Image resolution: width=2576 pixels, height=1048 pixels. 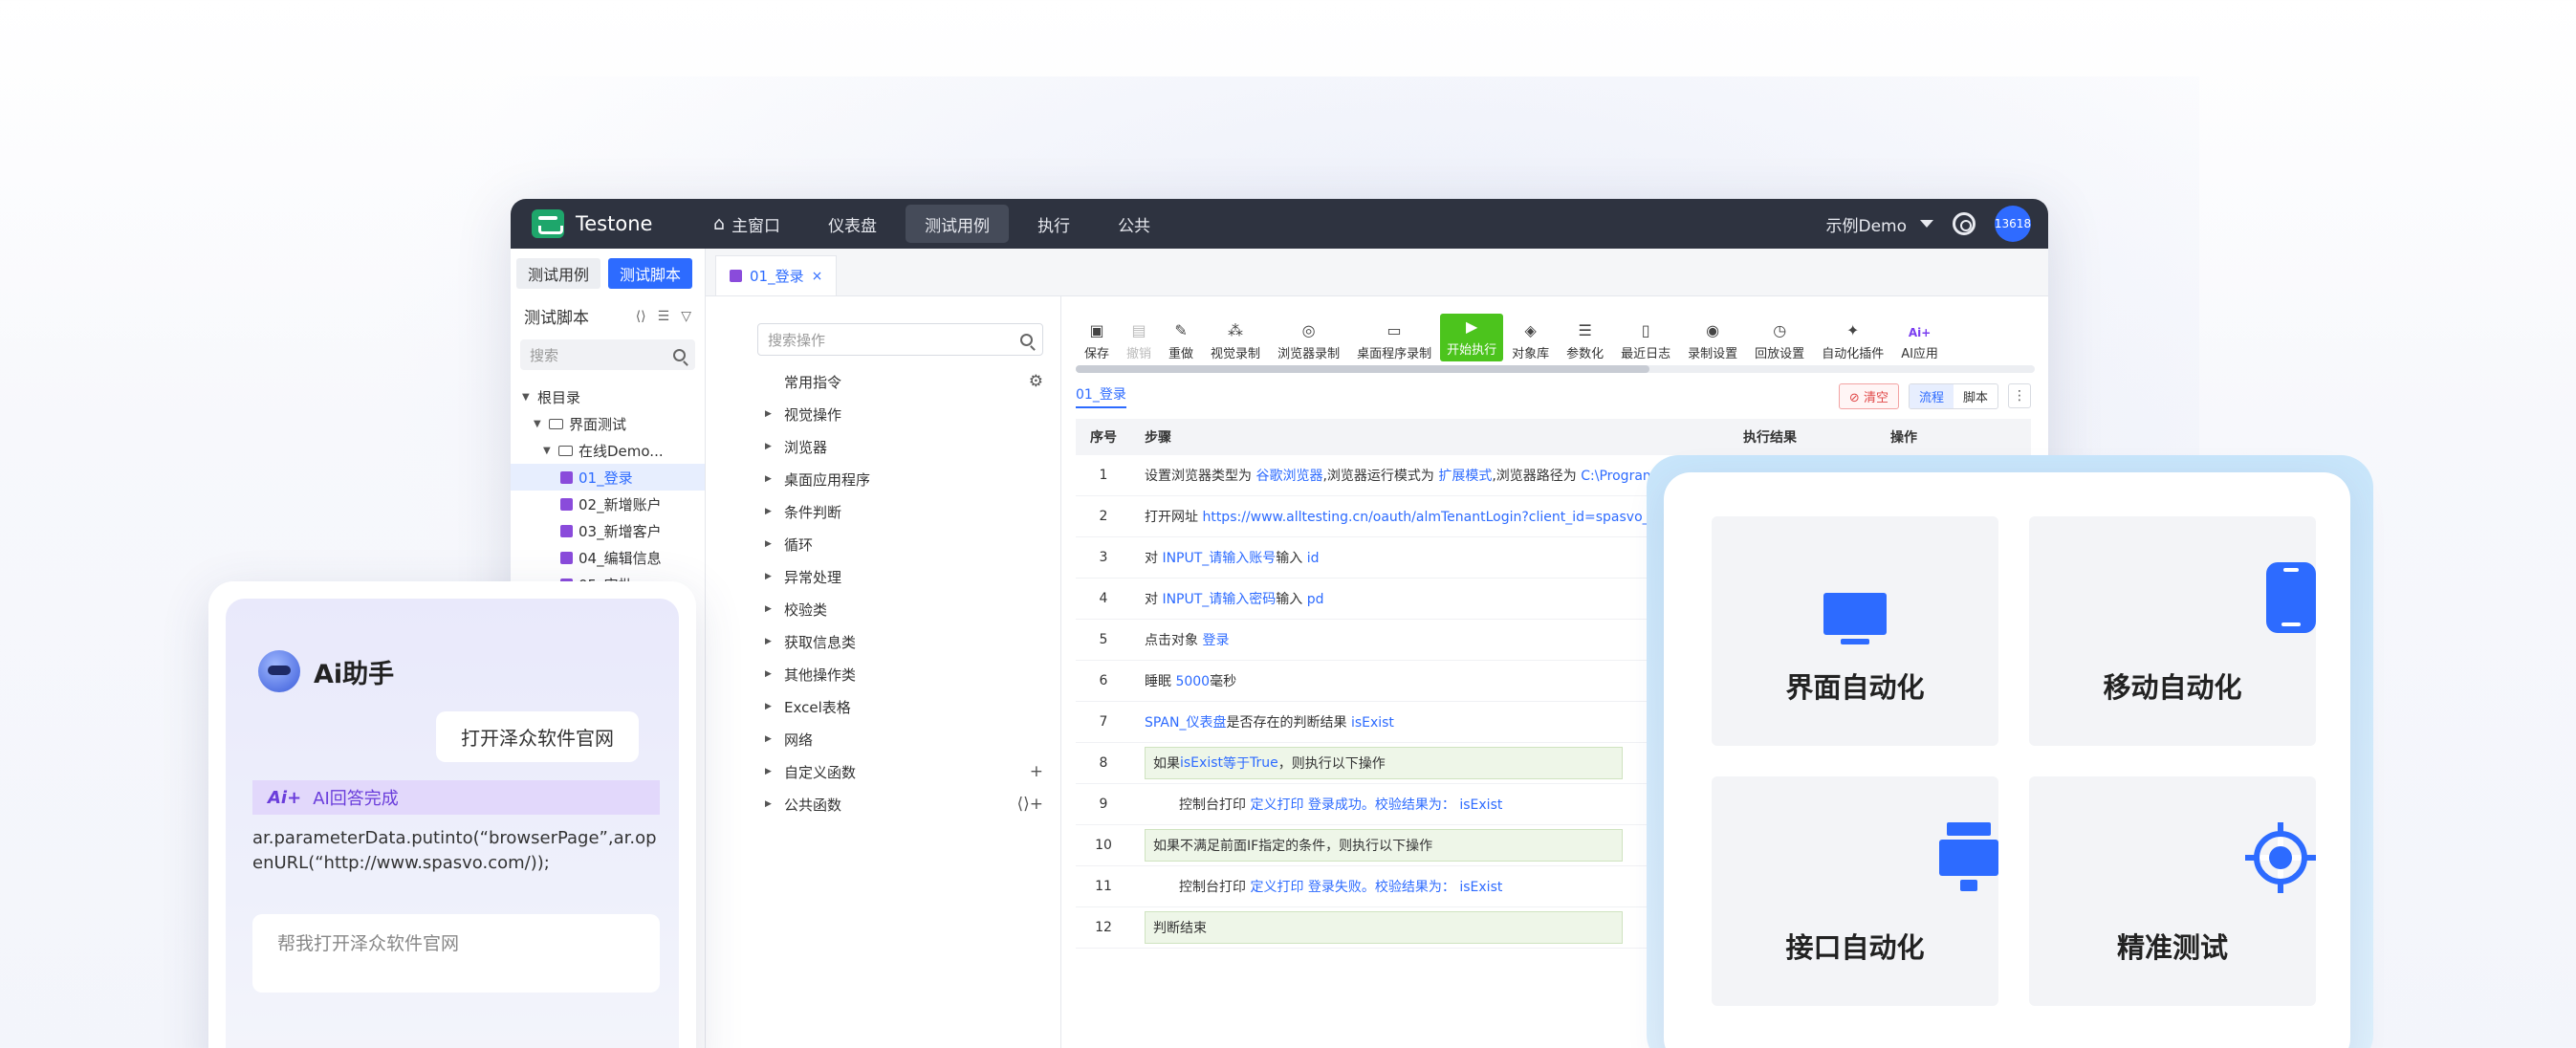 What do you see at coordinates (608, 478) in the screenshot?
I see `tree-case-01: 01_登录` at bounding box center [608, 478].